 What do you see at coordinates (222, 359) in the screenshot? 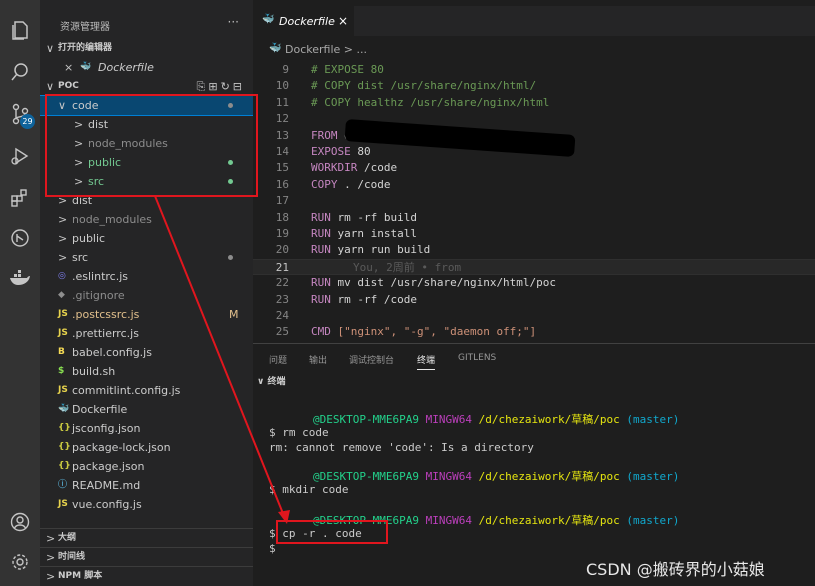
I see `annotation-arrow` at bounding box center [222, 359].